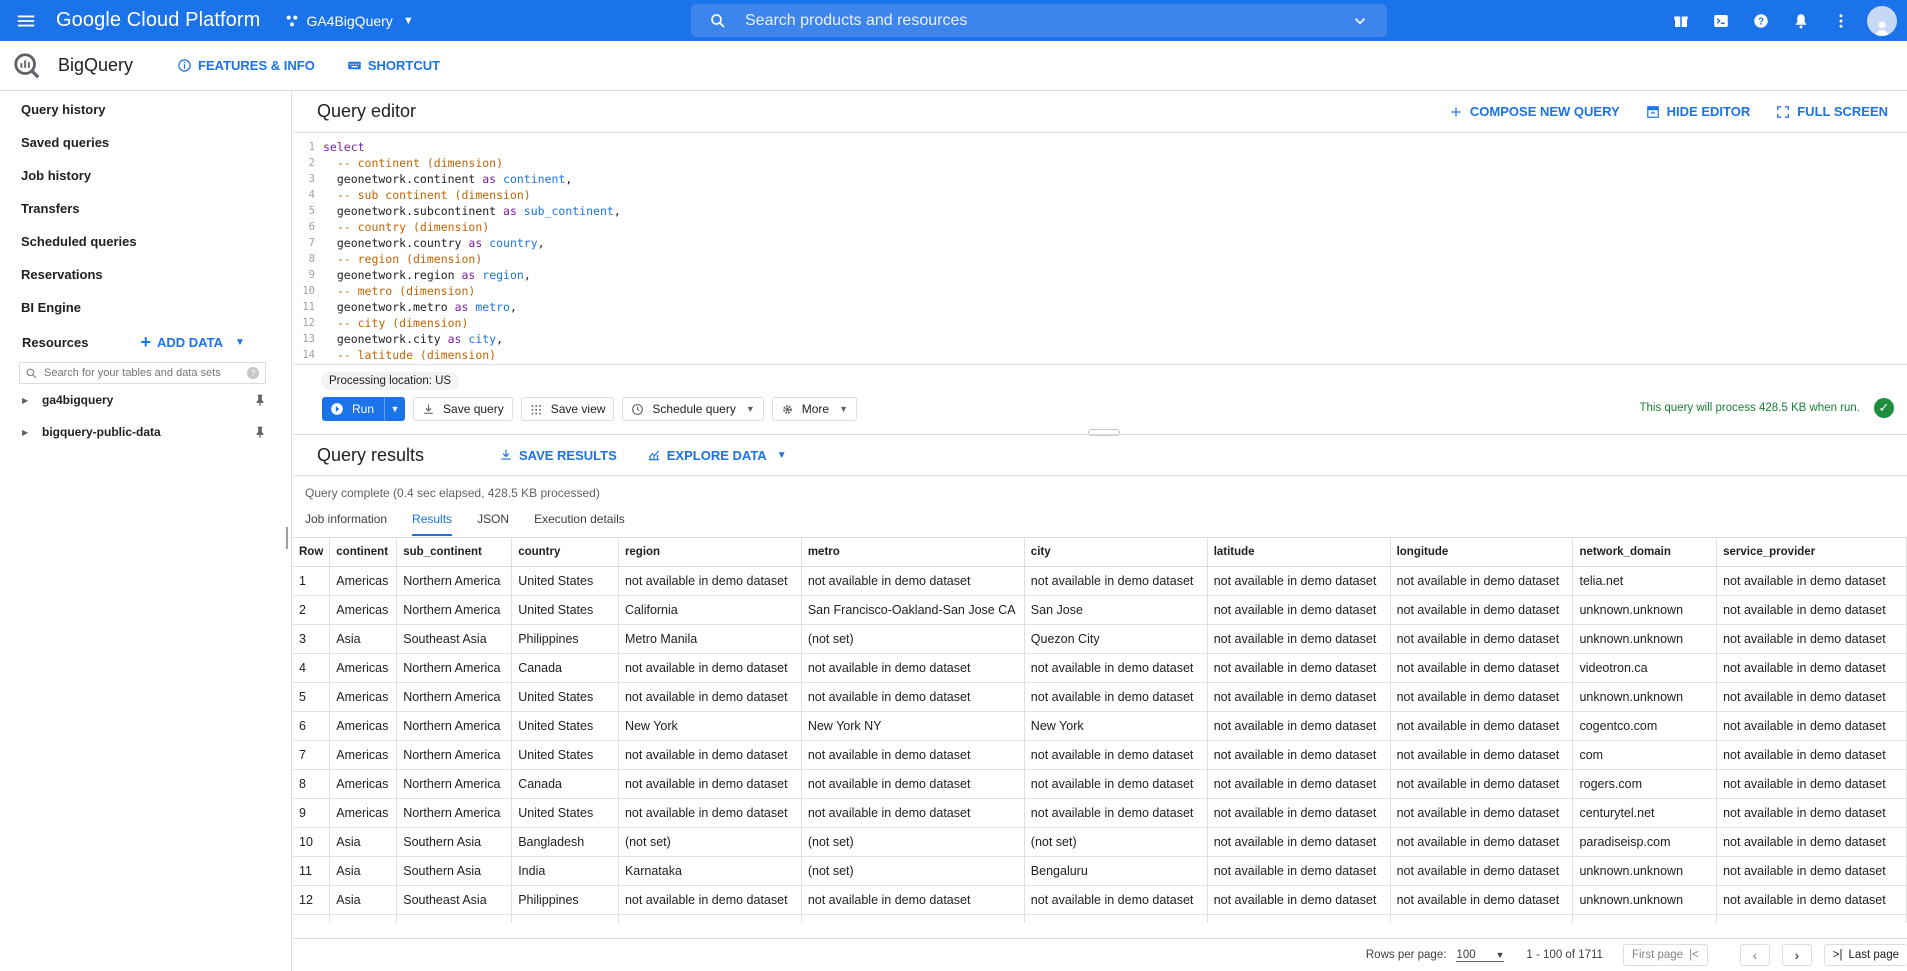 This screenshot has height=971, width=1907. I want to click on project-tree-item: ▶ bigquery-public-data, so click(145, 432).